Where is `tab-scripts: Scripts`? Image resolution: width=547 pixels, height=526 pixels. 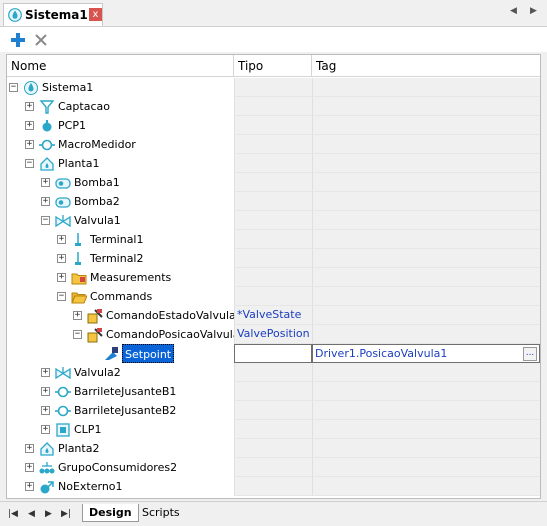 tab-scripts: Scripts is located at coordinates (161, 513).